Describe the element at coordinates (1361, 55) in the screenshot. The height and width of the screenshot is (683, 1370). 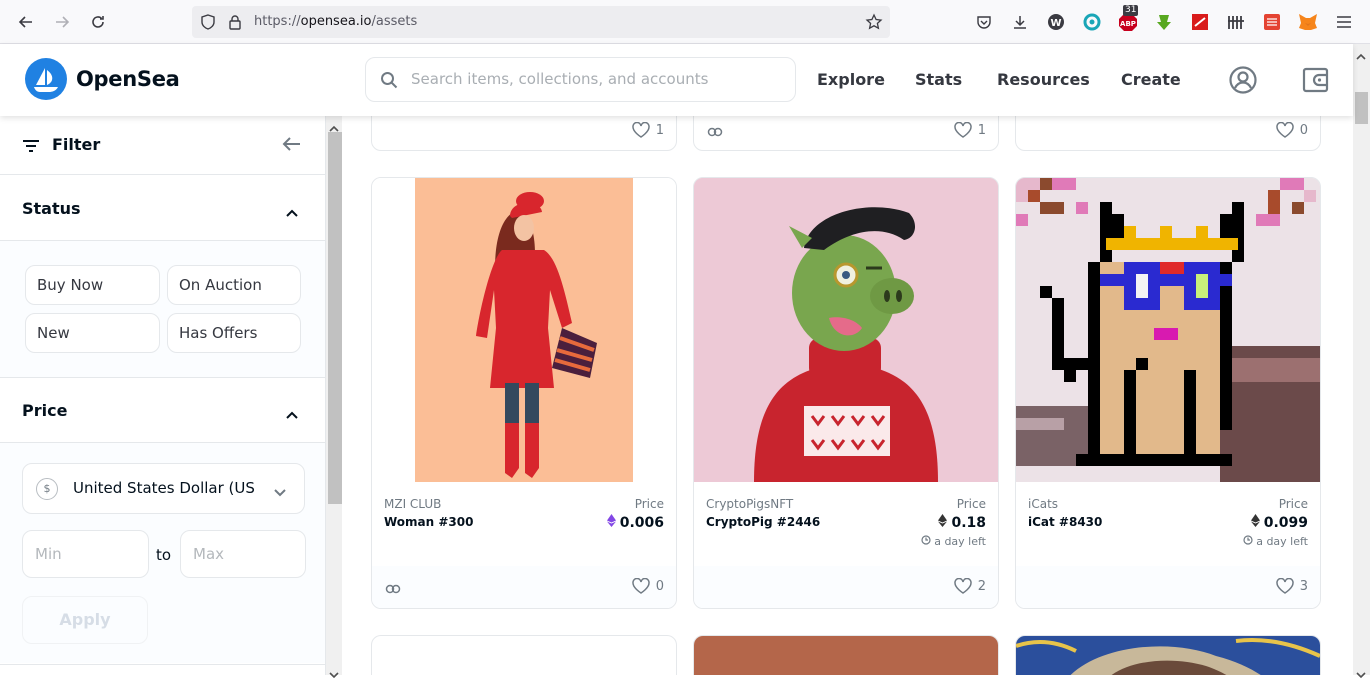
I see `scroll-up-icon` at that location.